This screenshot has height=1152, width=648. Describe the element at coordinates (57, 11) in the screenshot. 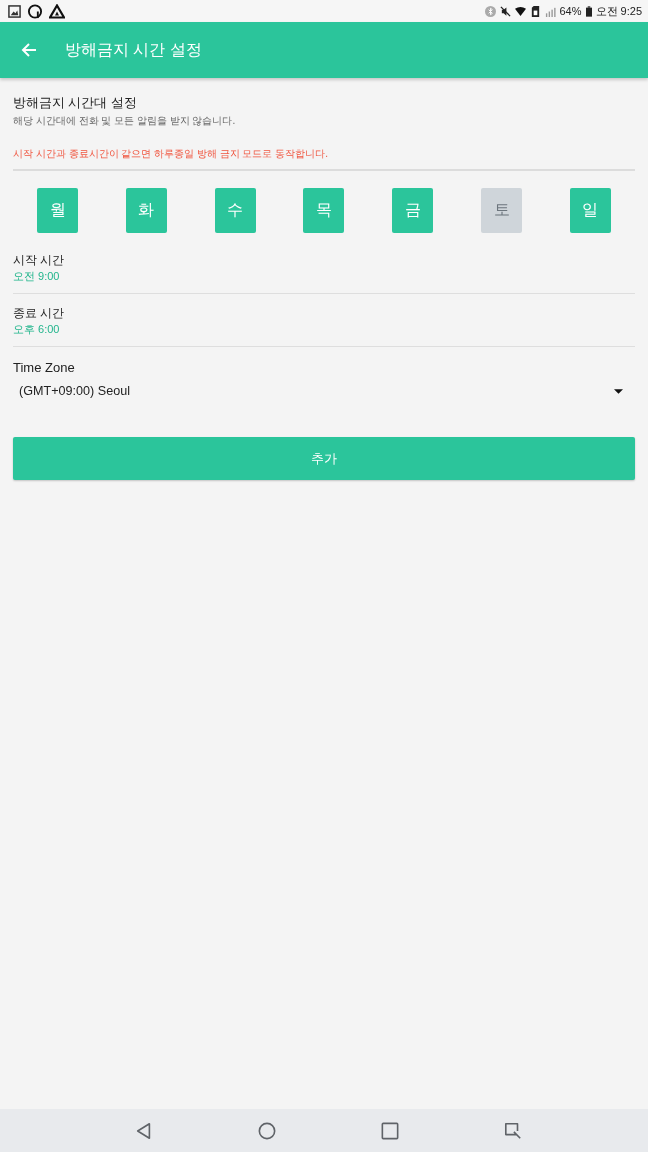

I see `triangle-icon` at that location.